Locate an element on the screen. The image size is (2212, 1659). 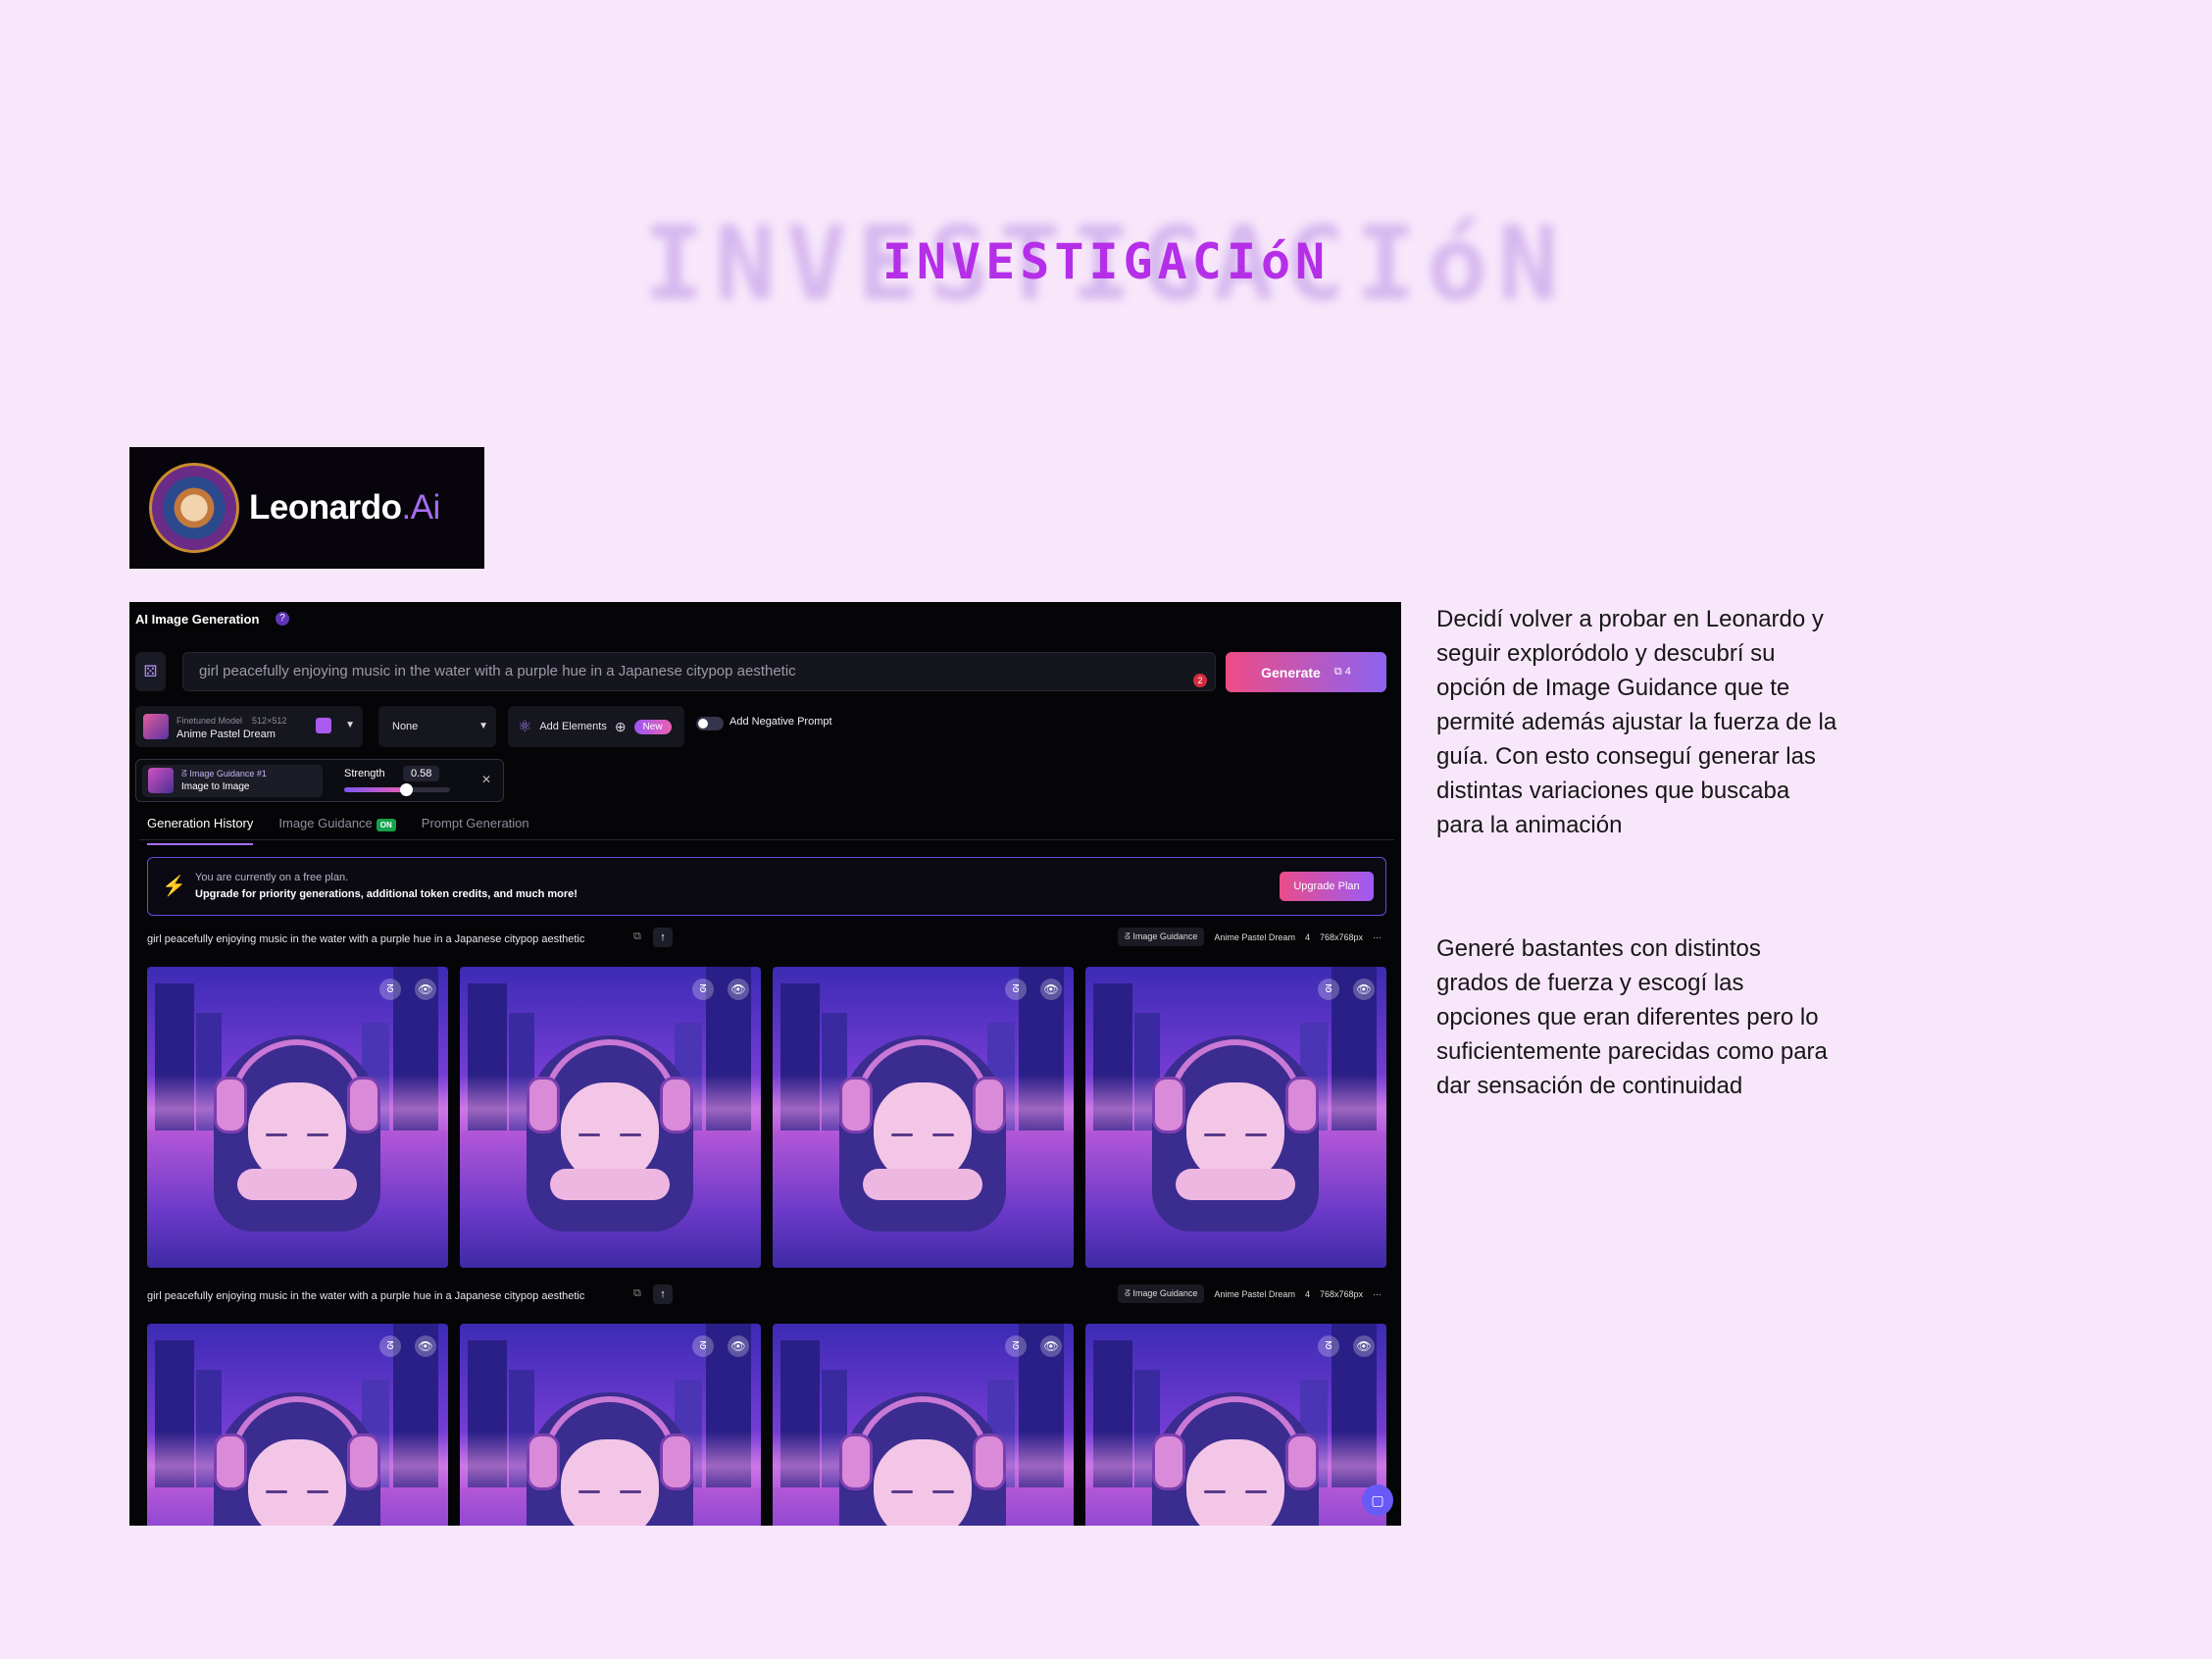
style-value: None is located at coordinates (405, 726).